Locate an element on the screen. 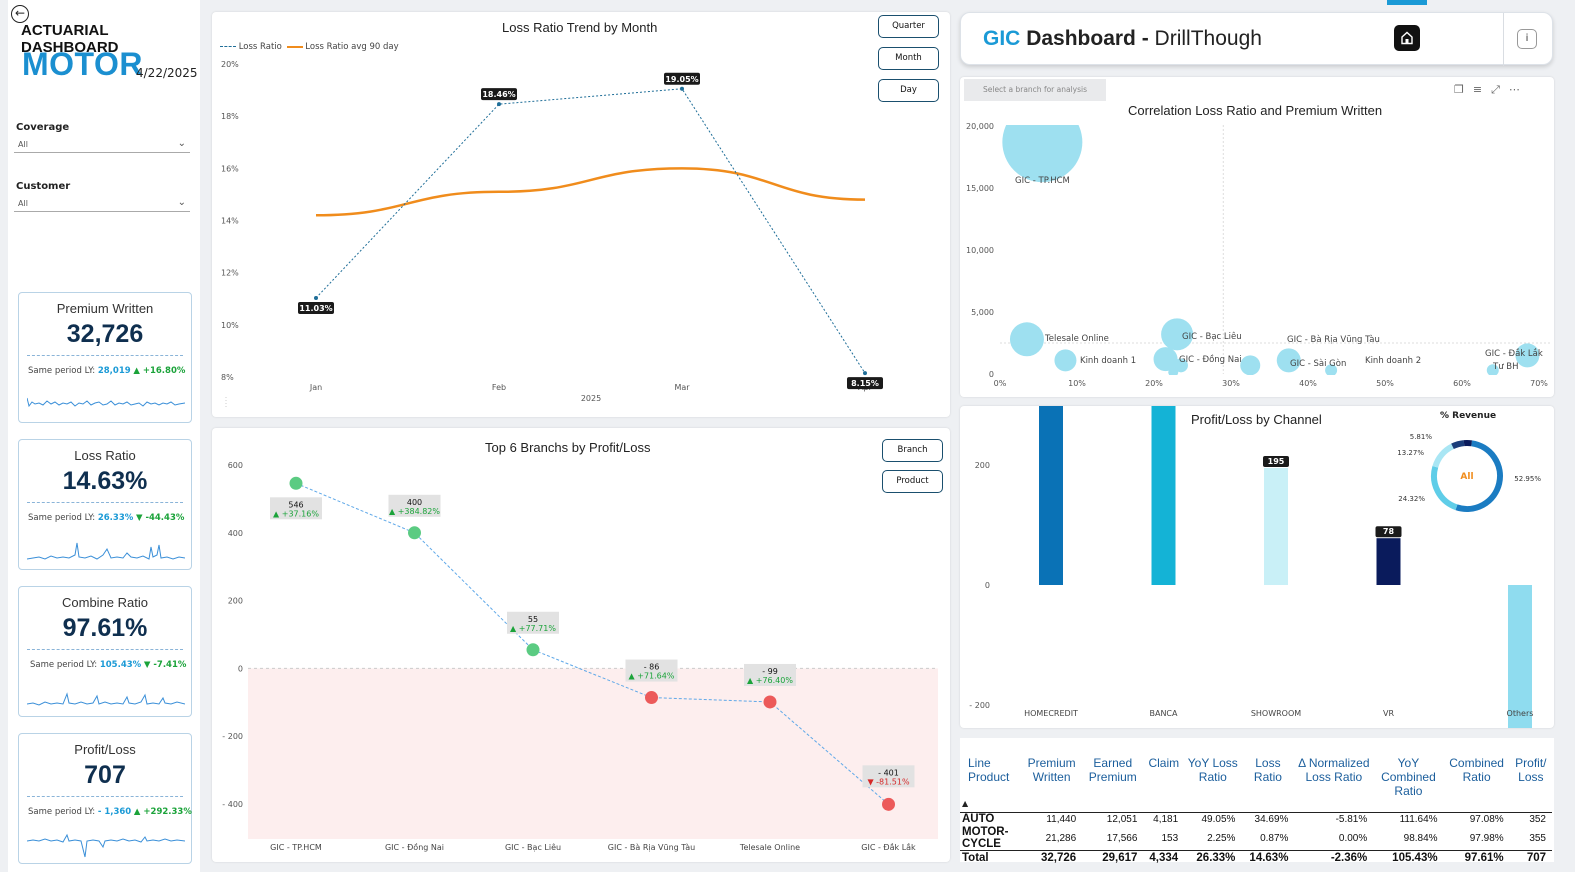  series-line-avg-90-day is located at coordinates (590, 192).